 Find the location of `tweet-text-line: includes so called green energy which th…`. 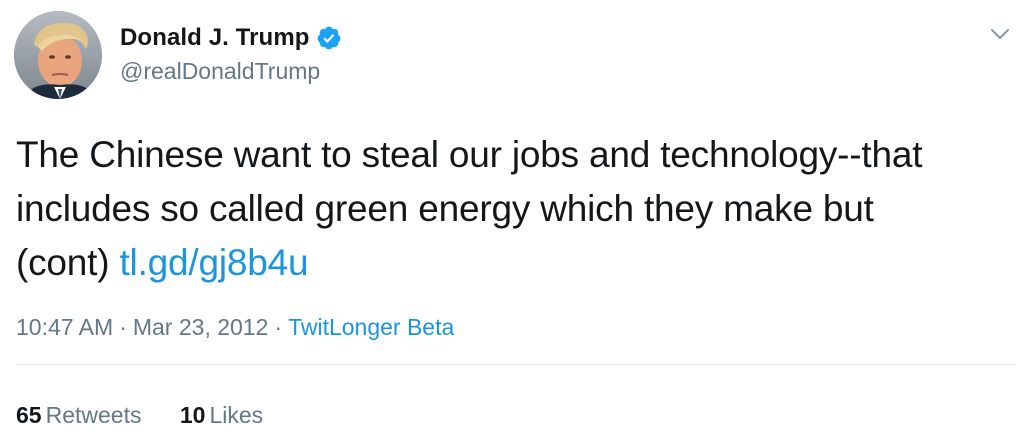

tweet-text-line: includes so called green energy which th… is located at coordinates (445, 208).